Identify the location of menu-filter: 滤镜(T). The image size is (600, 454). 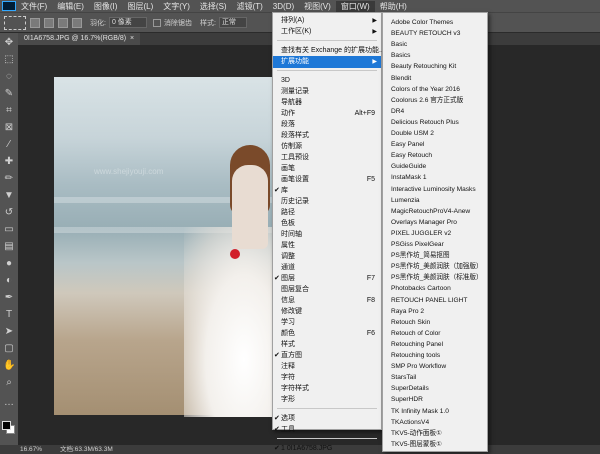
(250, 6).